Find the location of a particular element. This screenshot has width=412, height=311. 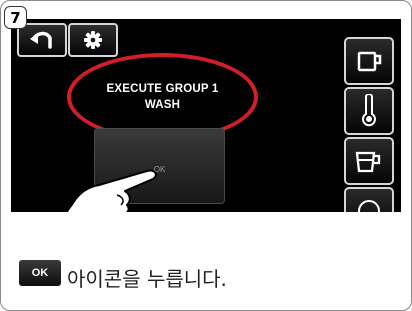

settings-button is located at coordinates (93, 40).